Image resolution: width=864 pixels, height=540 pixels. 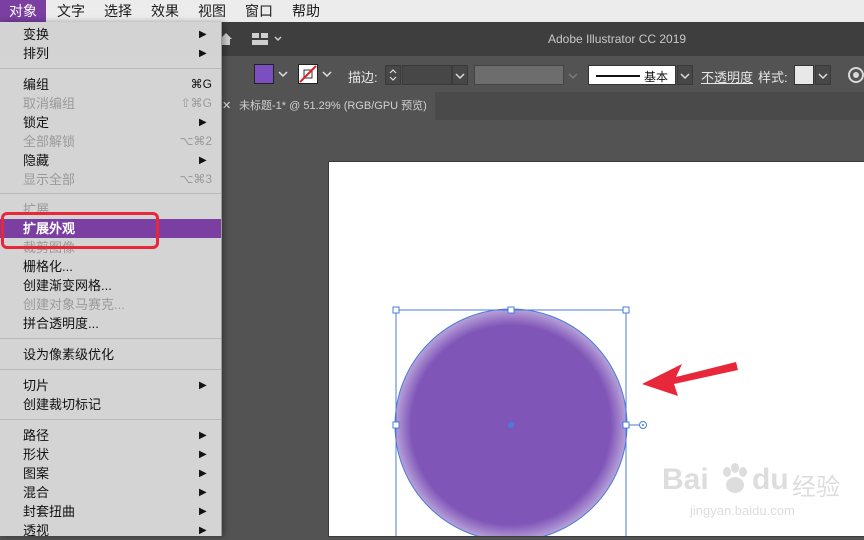 I want to click on menu-item-show-all: 显示全部 ⌥⌘3, so click(x=110, y=179).